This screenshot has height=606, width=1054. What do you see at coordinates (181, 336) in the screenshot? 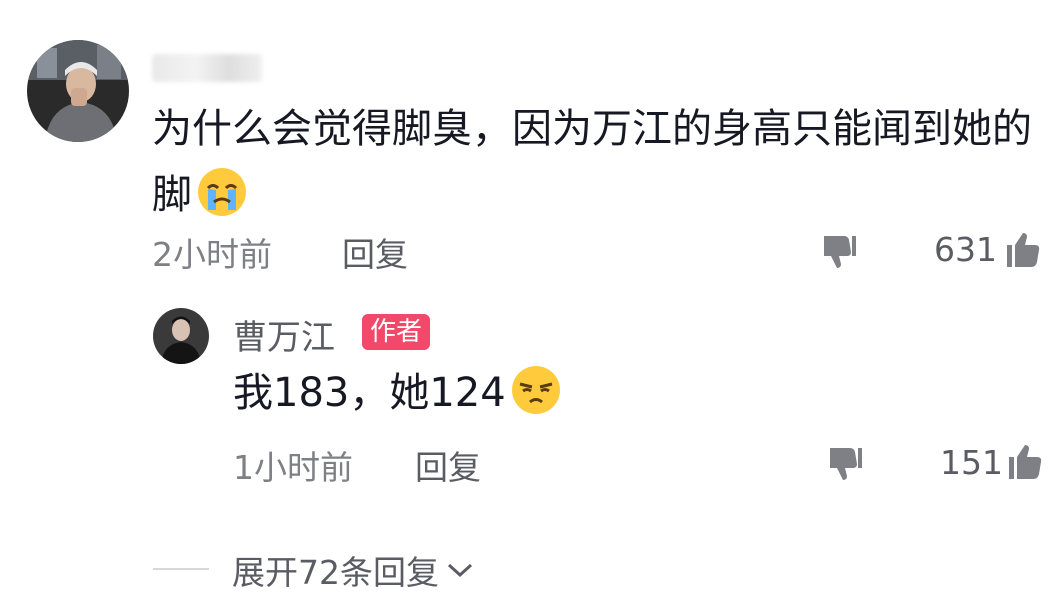
I see `reply-author-avatar` at bounding box center [181, 336].